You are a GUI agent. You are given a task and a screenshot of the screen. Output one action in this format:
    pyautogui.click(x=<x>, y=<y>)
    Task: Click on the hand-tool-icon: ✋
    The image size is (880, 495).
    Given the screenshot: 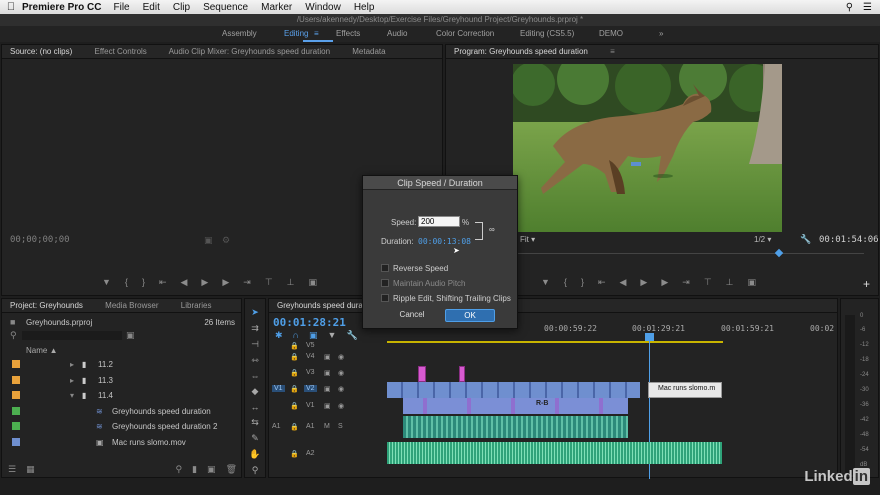 What is the action you would take?
    pyautogui.click(x=254, y=454)
    